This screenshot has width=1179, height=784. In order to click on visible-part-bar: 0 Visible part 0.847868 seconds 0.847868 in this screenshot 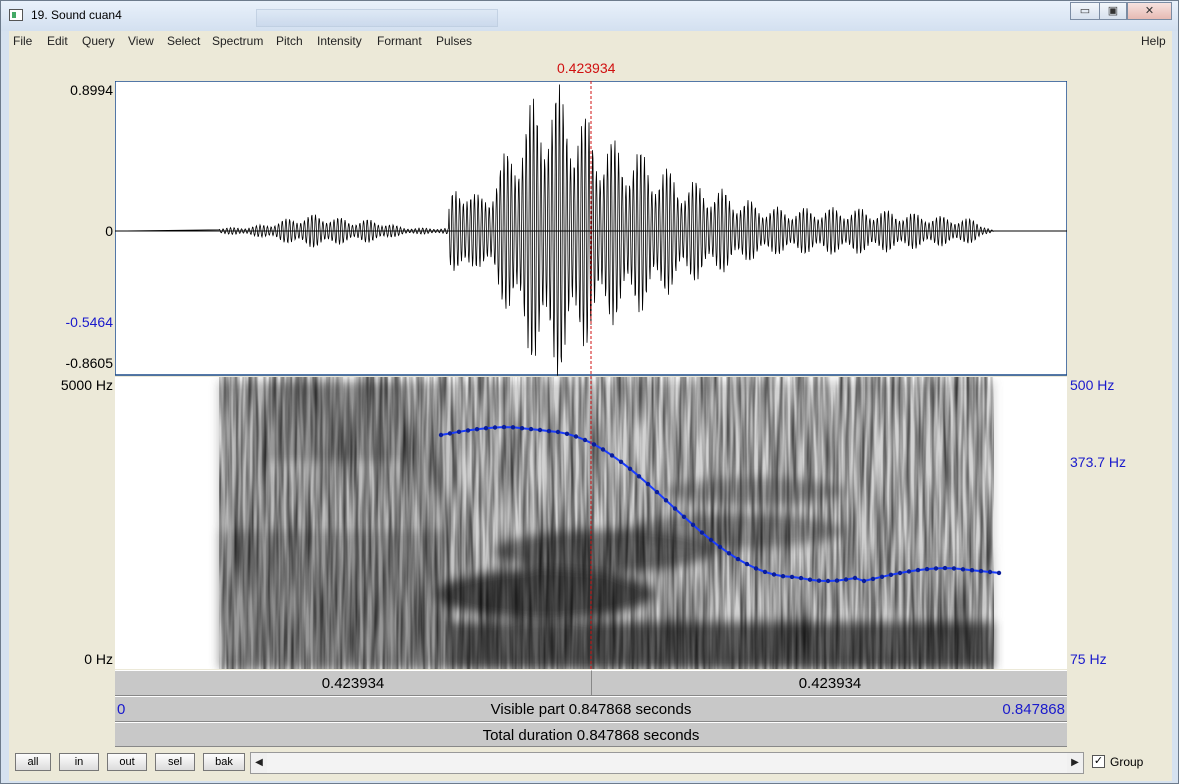, I will do `click(591, 709)`.